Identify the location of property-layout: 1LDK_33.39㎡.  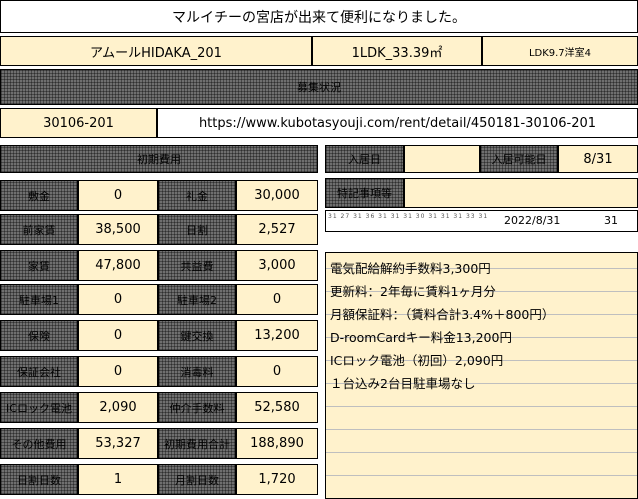
(397, 51).